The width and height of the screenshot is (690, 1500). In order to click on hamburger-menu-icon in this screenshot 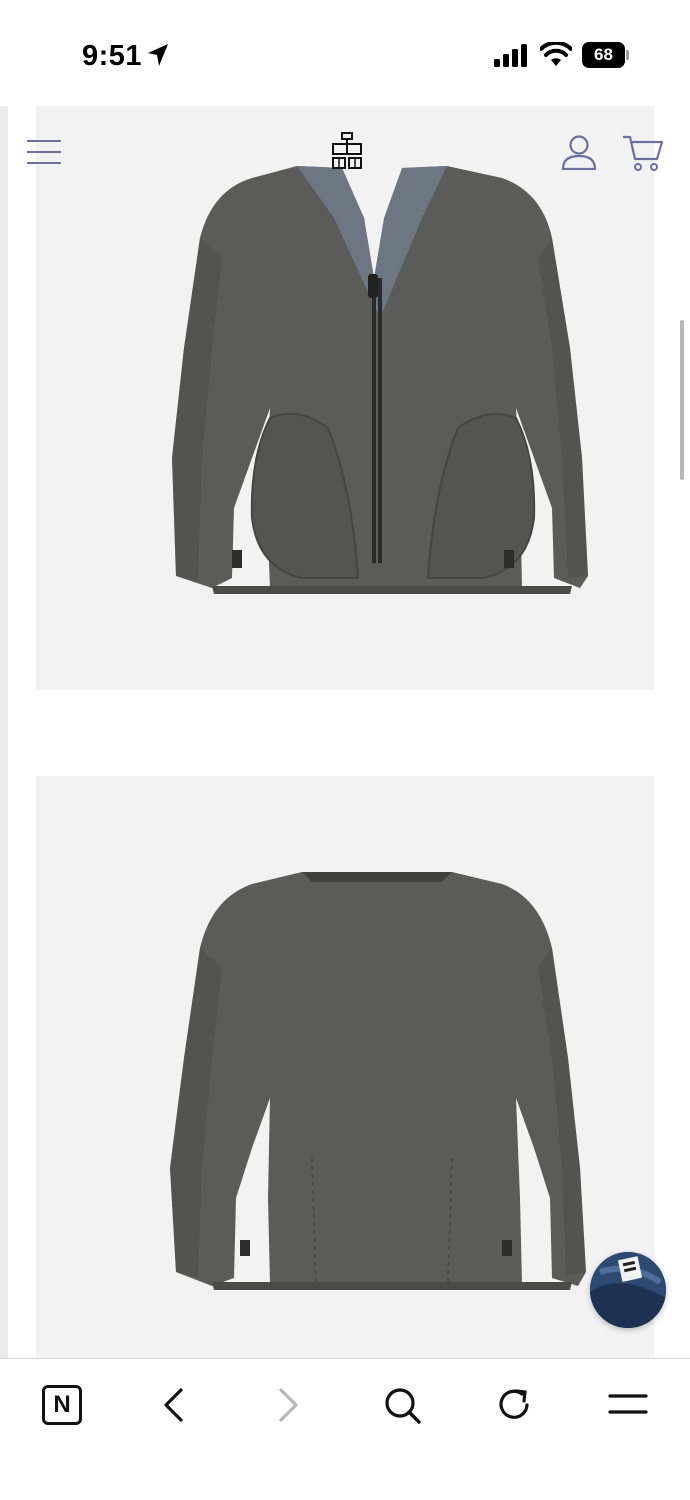, I will do `click(44, 152)`.